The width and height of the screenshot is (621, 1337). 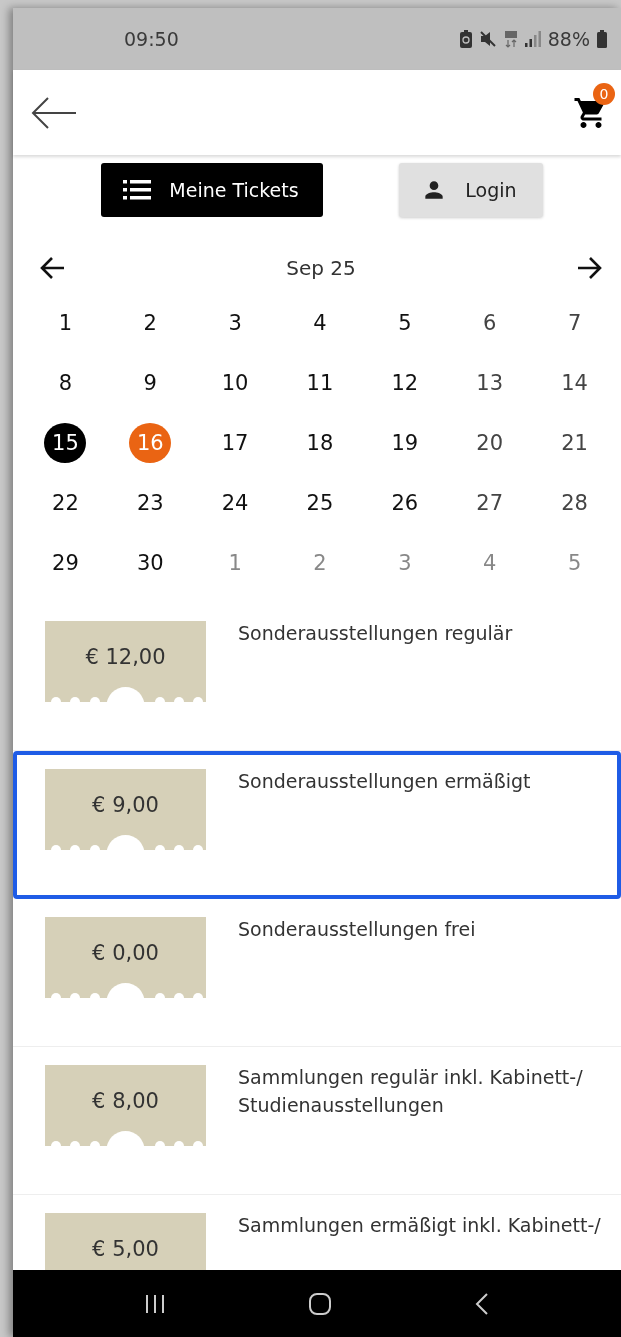 I want to click on calendar-day: 6, so click(x=489, y=323).